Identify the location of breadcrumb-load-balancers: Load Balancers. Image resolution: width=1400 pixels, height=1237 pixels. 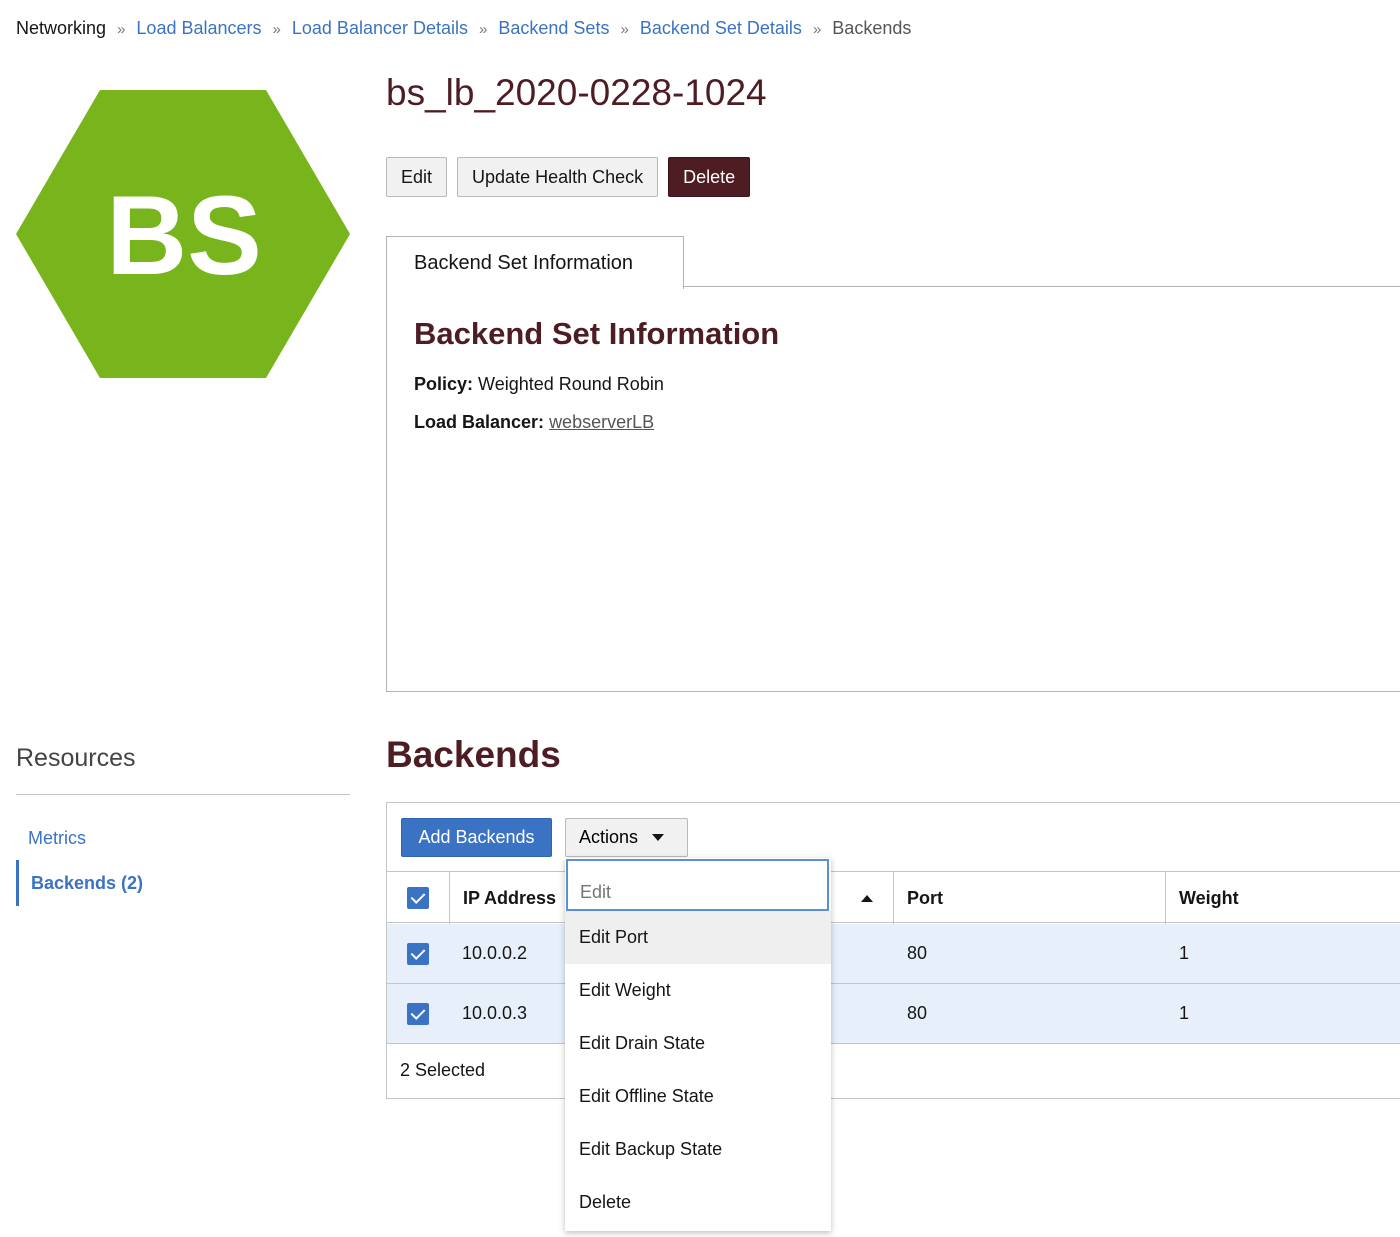
(198, 28).